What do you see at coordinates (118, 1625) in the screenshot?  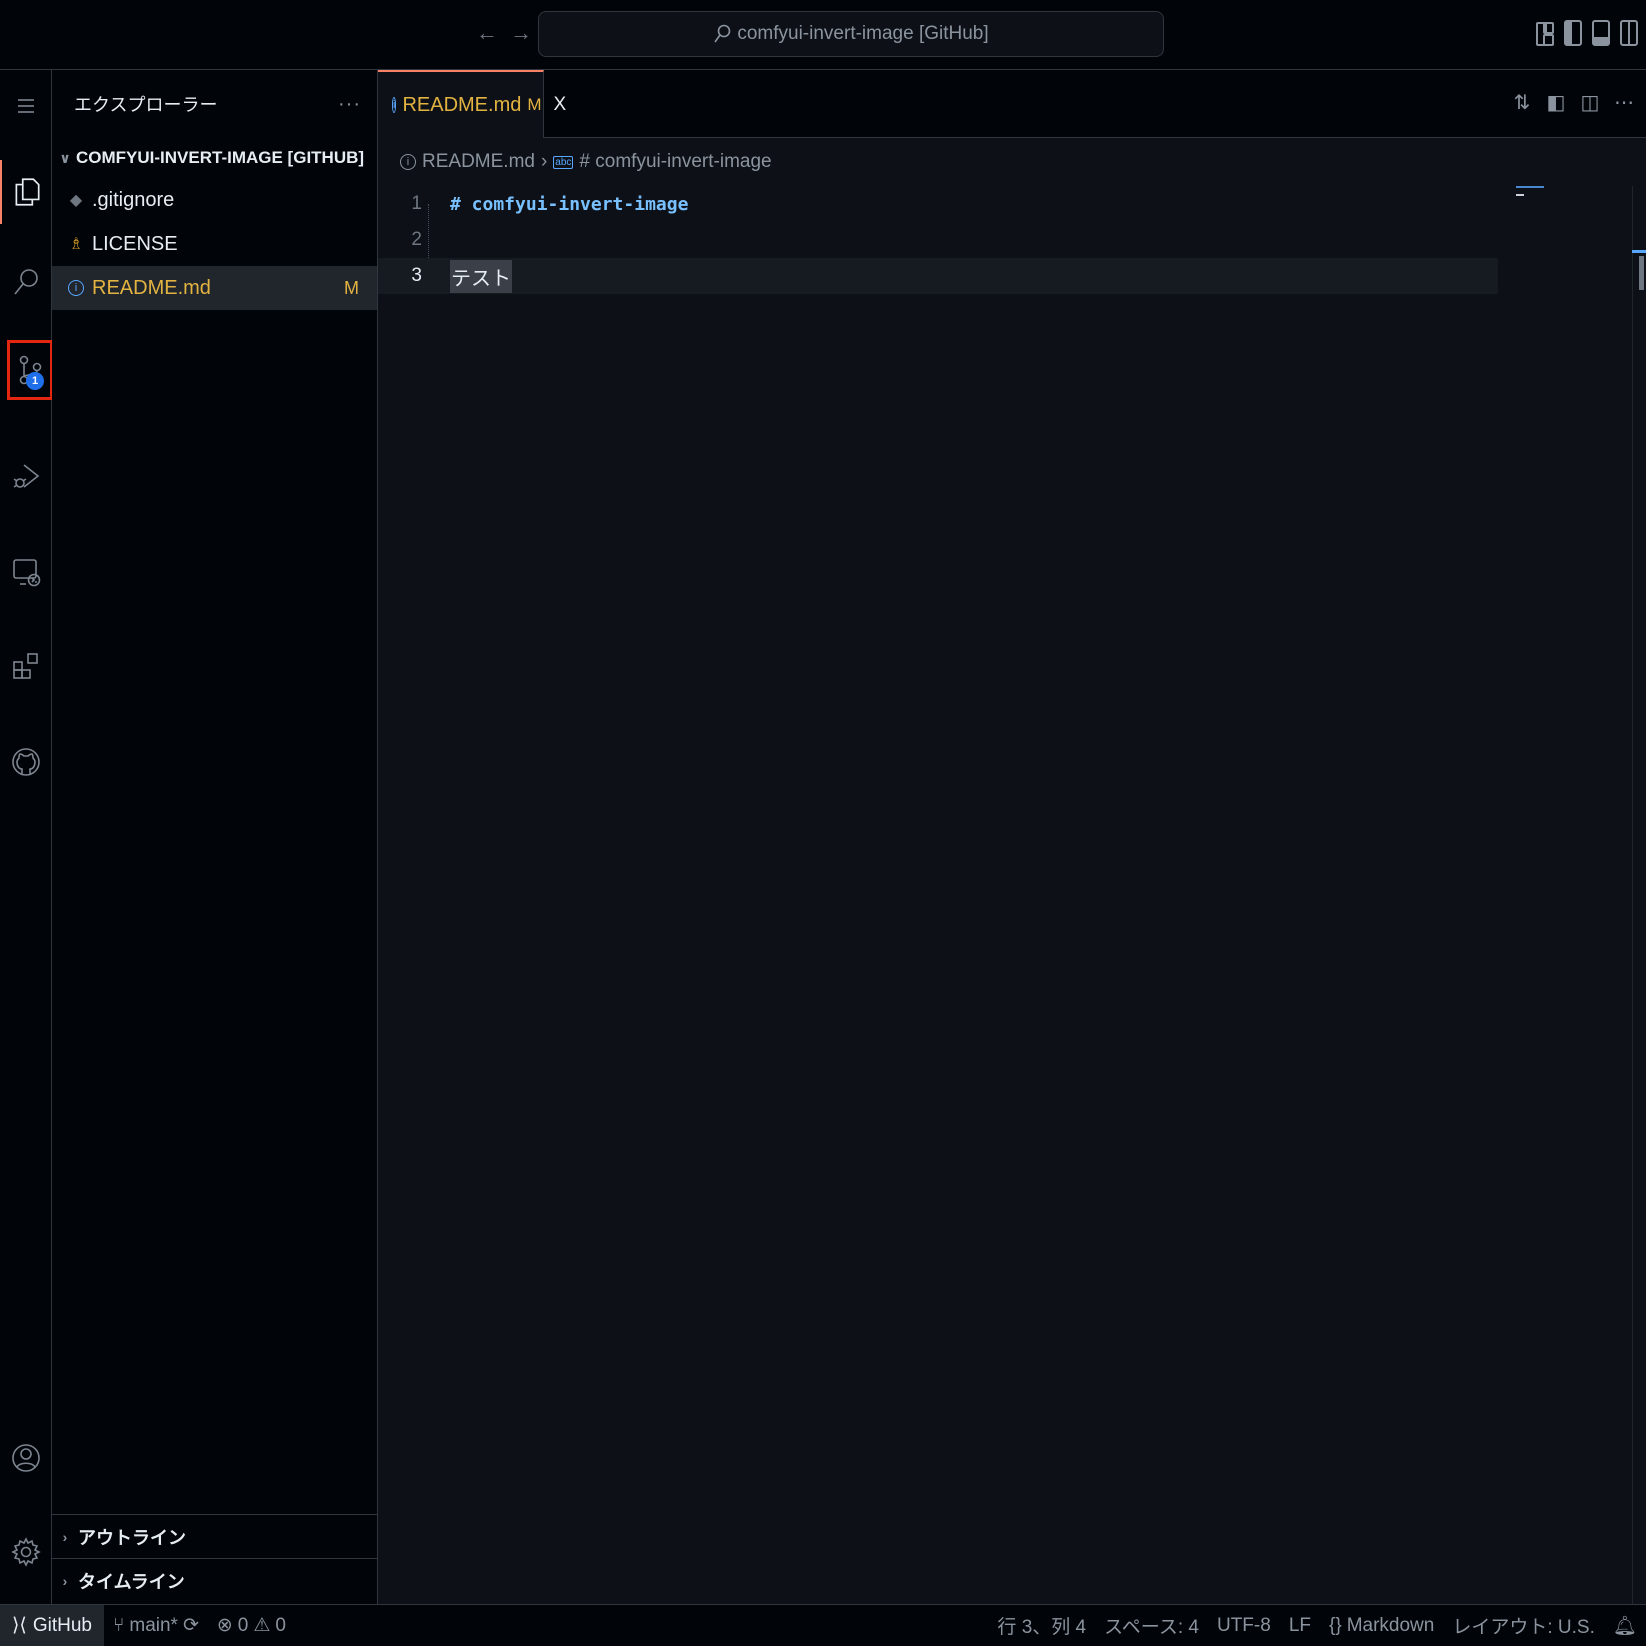 I see `branch-icon: ⑂` at bounding box center [118, 1625].